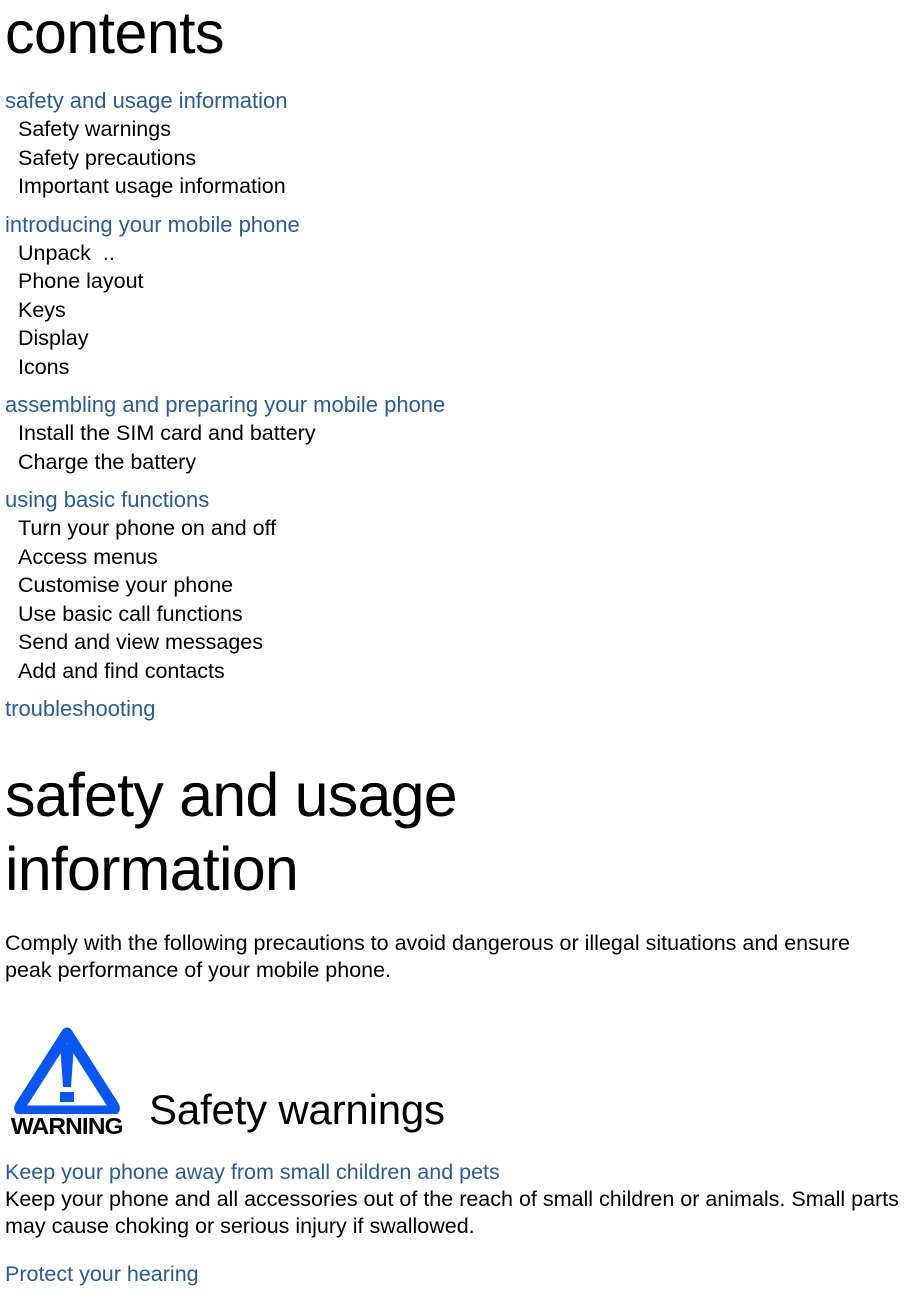  I want to click on toc-entry: Icons, so click(452, 367).